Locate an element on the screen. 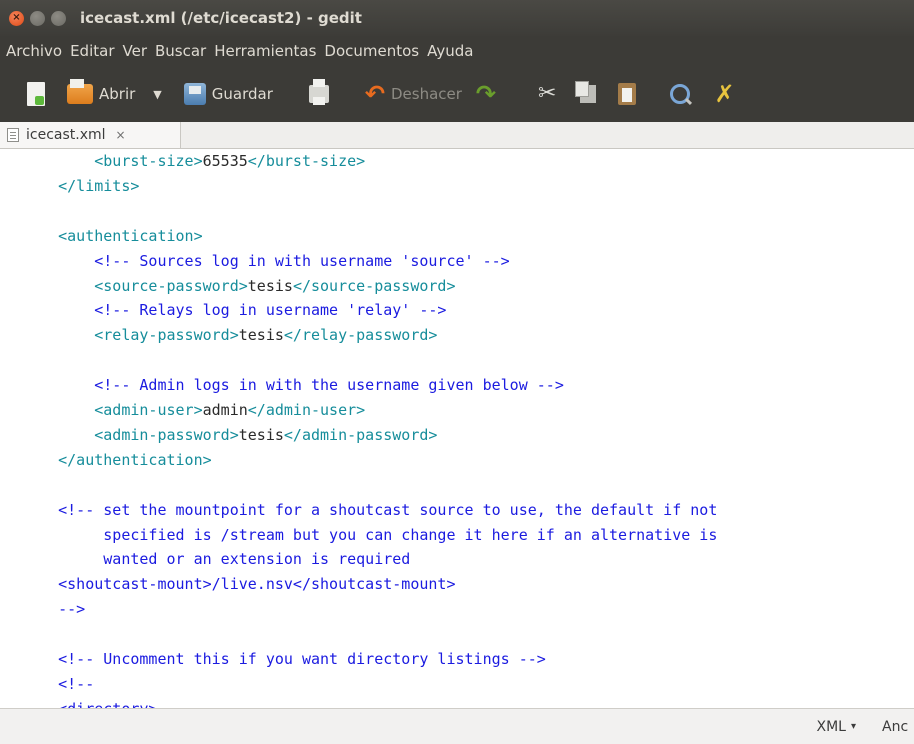 Image resolution: width=914 pixels, height=744 pixels. dropdown-arrow-icon: ▼ is located at coordinates (157, 94).